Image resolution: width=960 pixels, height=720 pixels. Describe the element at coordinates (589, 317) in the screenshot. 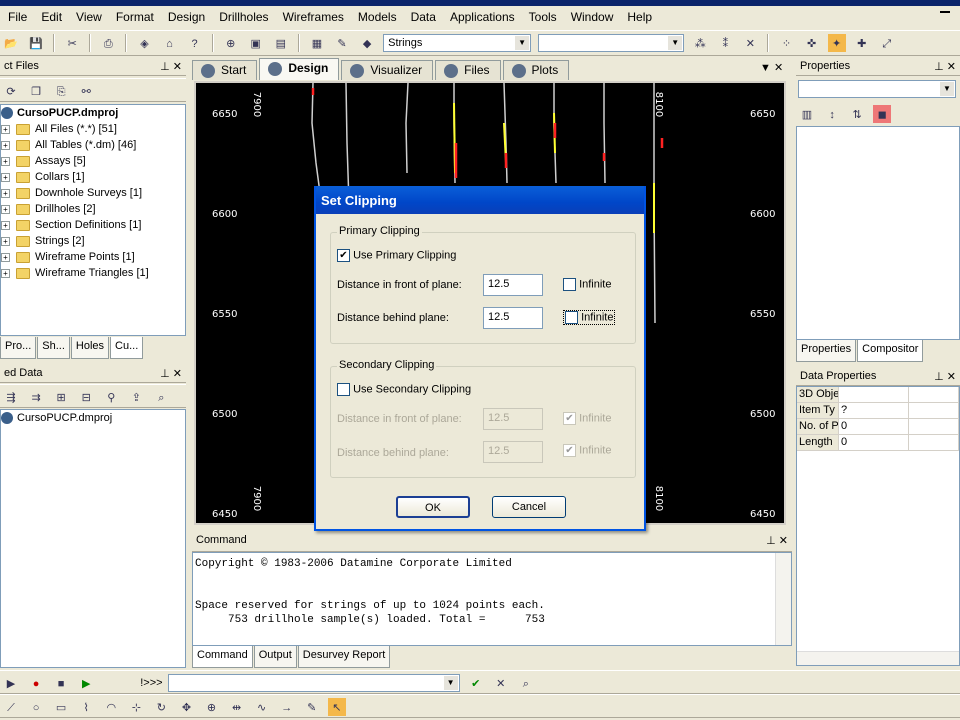

I see `primary-behind-infinite-checkbox: Infinite` at that location.